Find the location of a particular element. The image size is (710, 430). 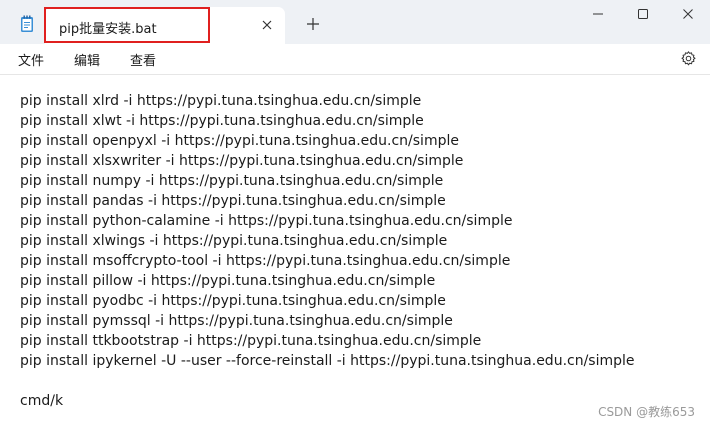

menu-view: 查看 is located at coordinates (143, 59).